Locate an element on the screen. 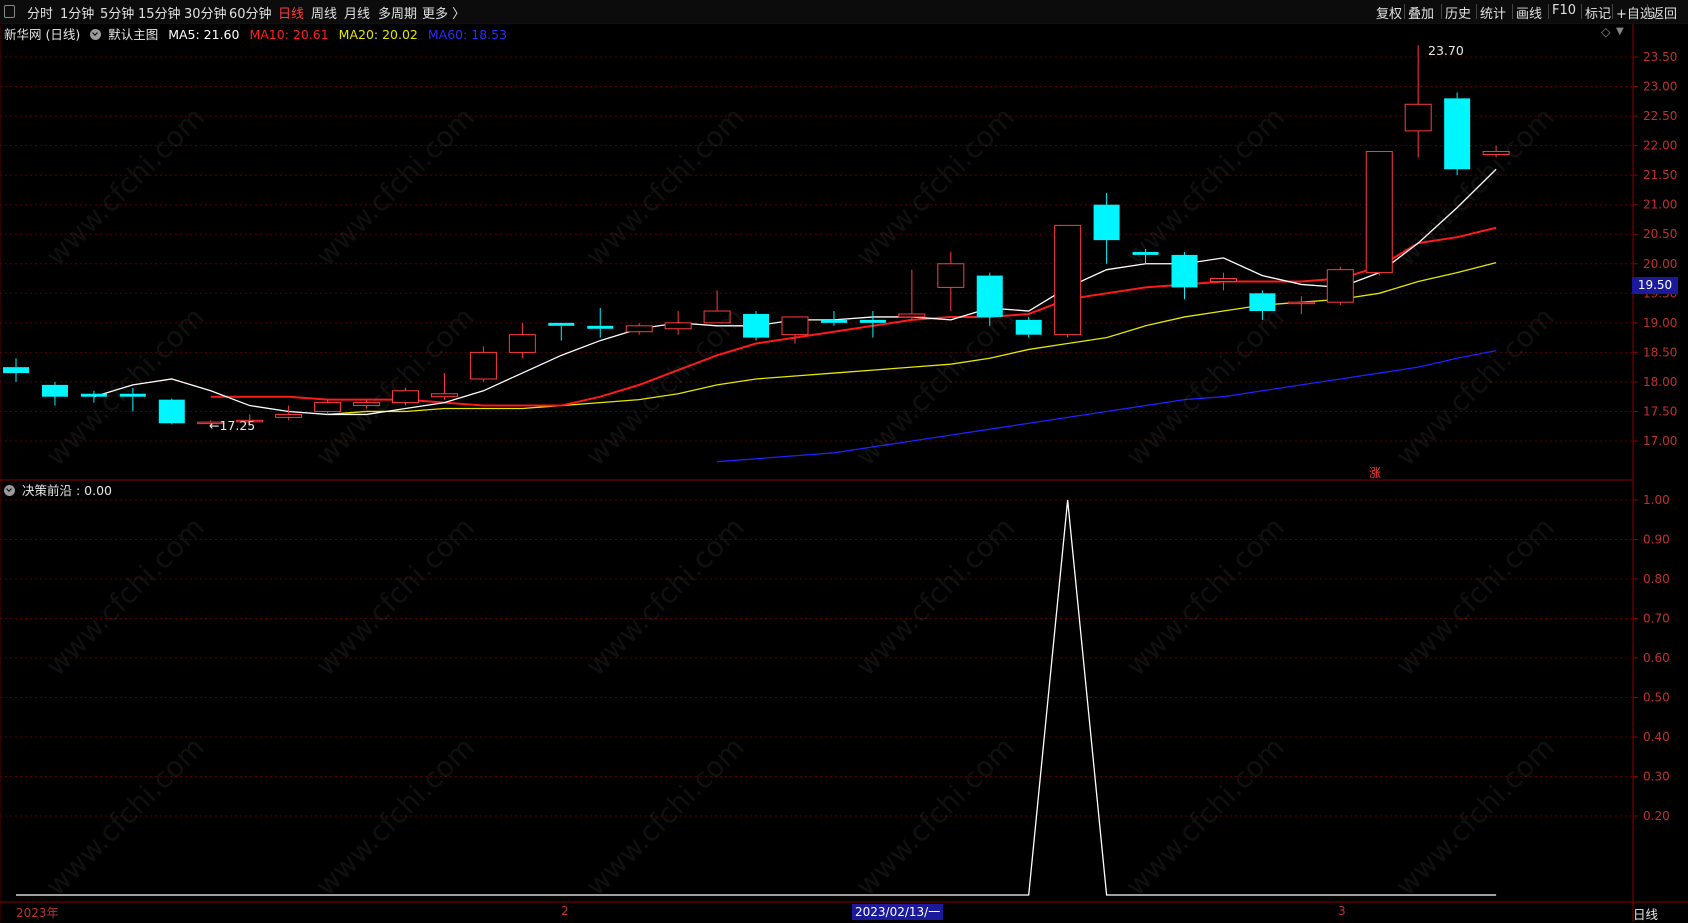 The height and width of the screenshot is (923, 1688). toolbar-item-5: 60分钟 is located at coordinates (250, 12).